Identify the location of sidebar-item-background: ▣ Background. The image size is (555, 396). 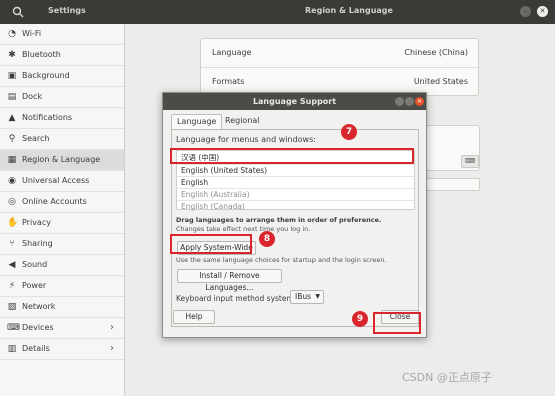
(62, 76).